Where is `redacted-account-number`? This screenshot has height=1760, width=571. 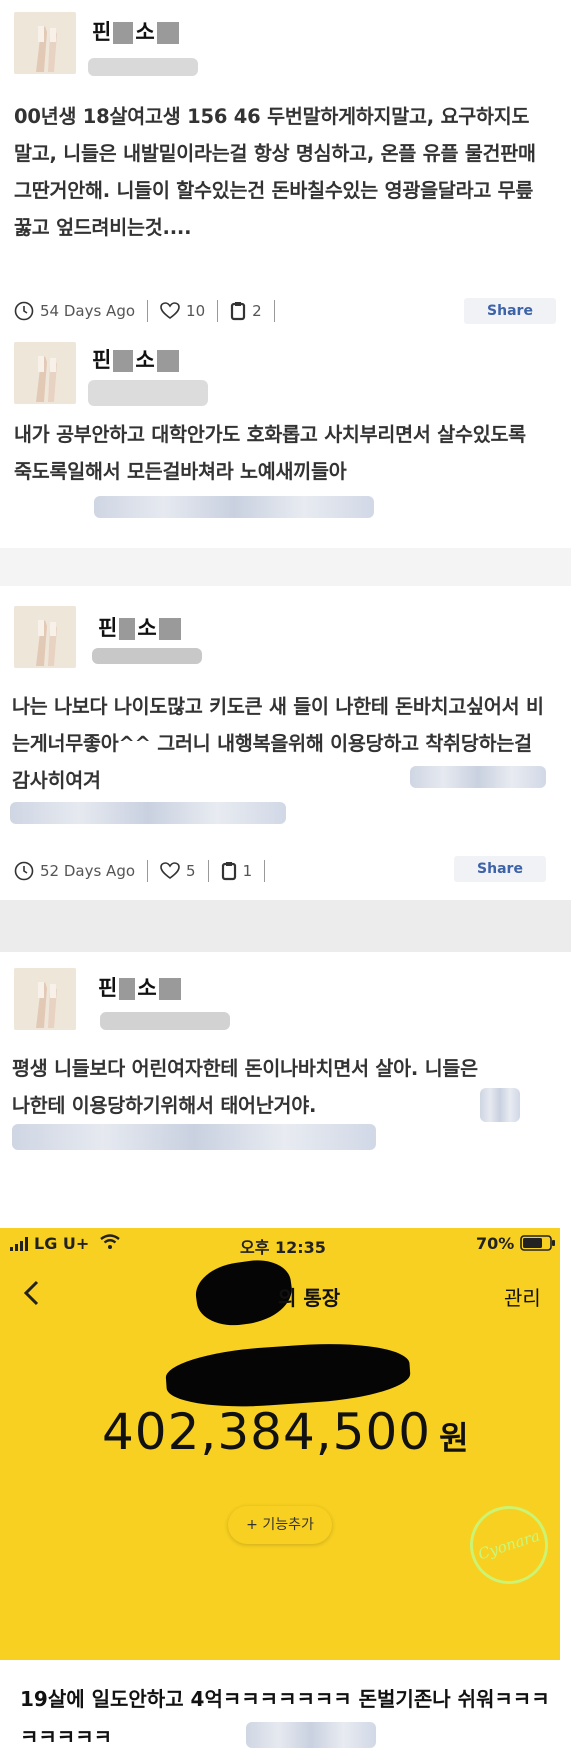
redacted-account-number is located at coordinates (288, 1375).